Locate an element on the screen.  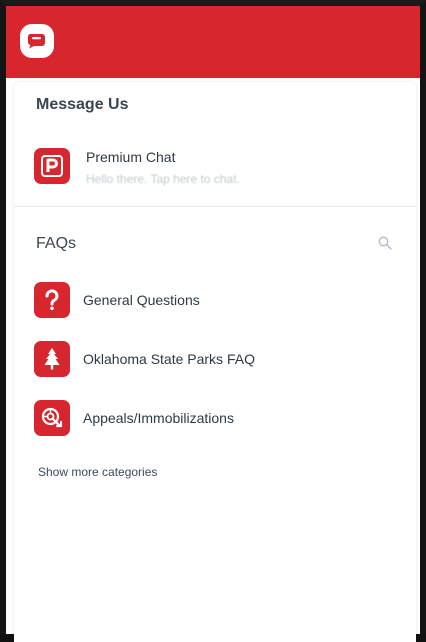
question-icon is located at coordinates (52, 300).